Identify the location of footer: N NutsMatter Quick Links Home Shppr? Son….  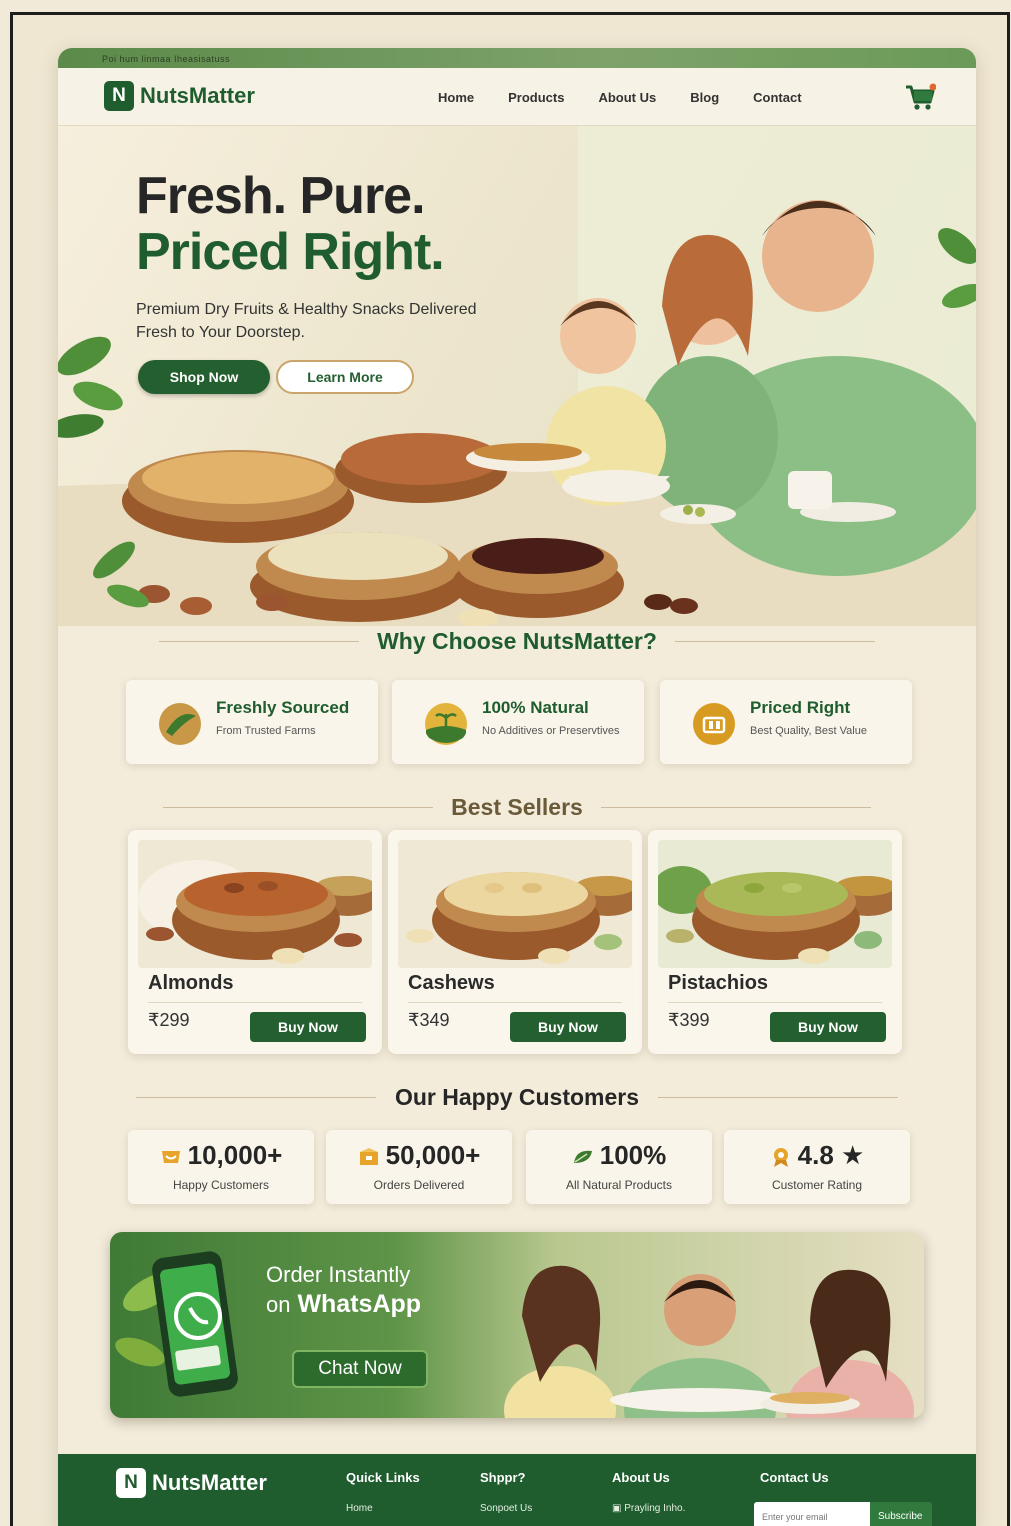
(517, 1490).